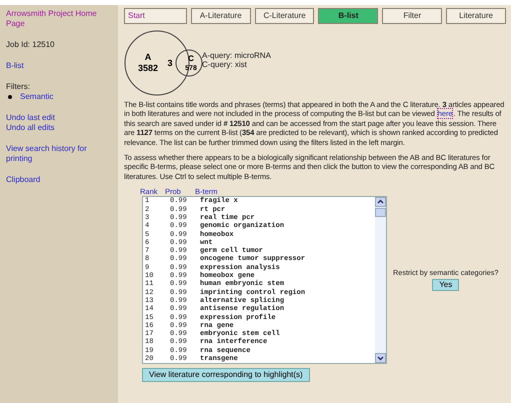  Describe the element at coordinates (31, 45) in the screenshot. I see `job-id-text: Job Id: 12510` at that location.